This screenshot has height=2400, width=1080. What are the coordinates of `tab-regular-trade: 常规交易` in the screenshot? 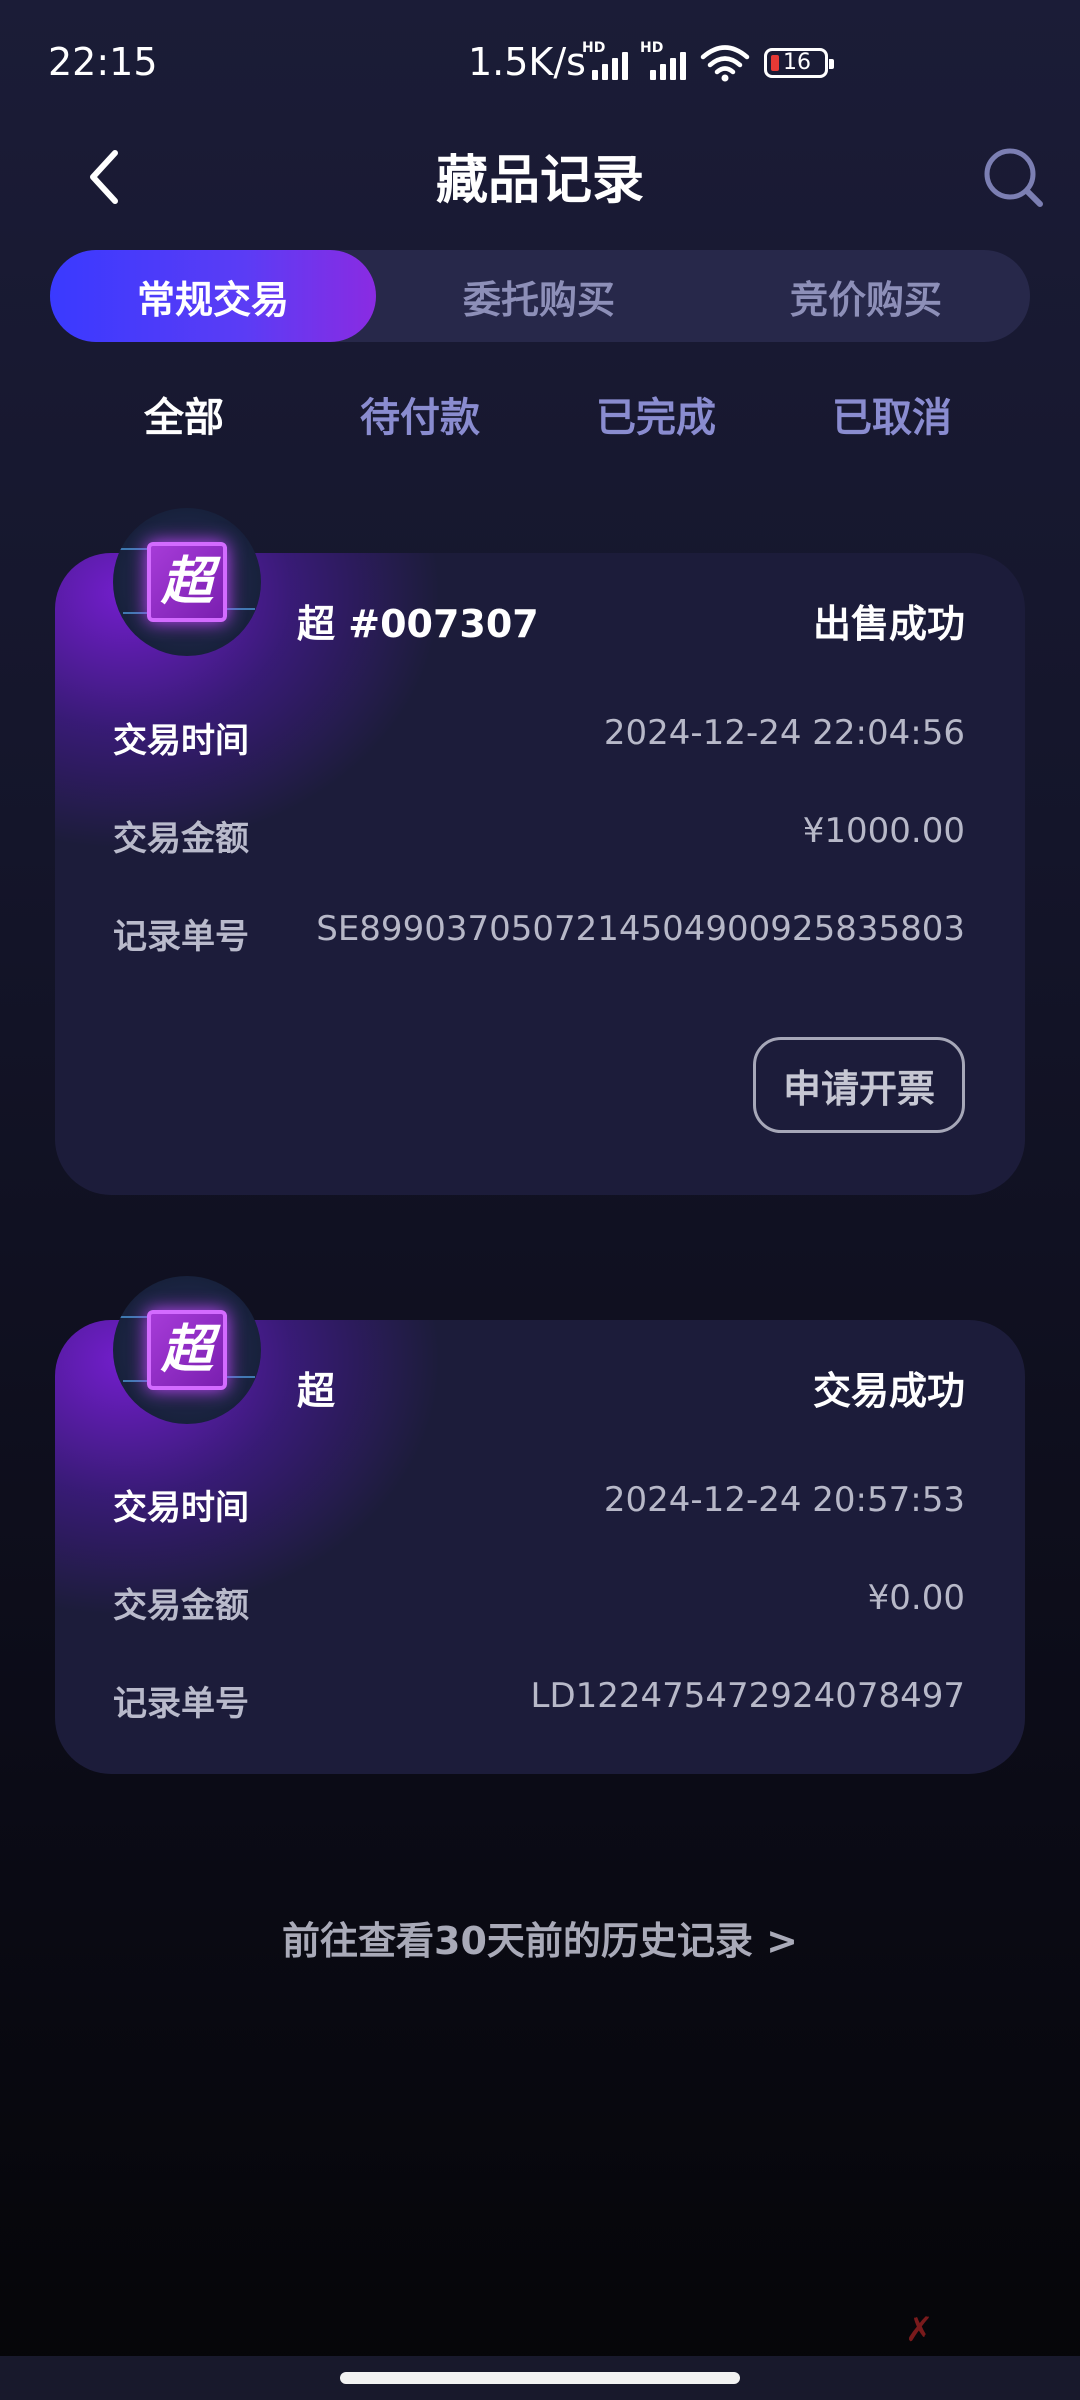 It's located at (213, 296).